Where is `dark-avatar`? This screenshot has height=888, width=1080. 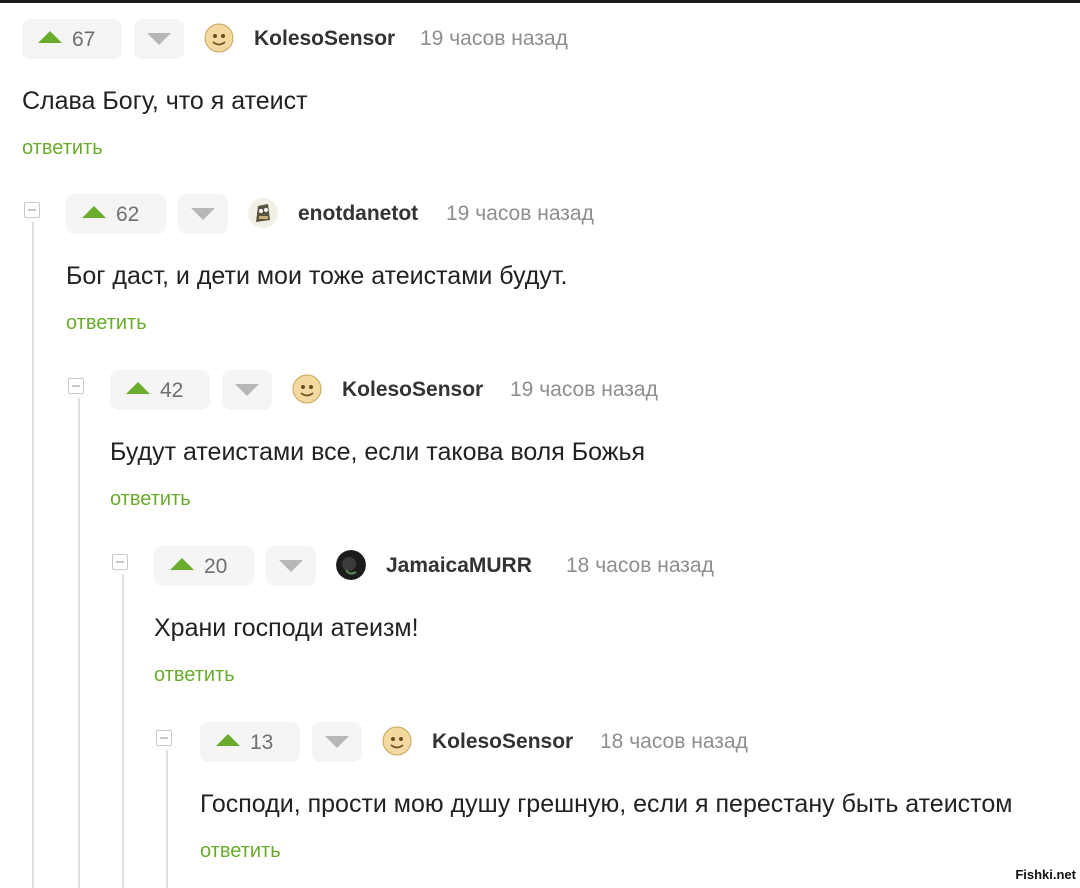 dark-avatar is located at coordinates (351, 565).